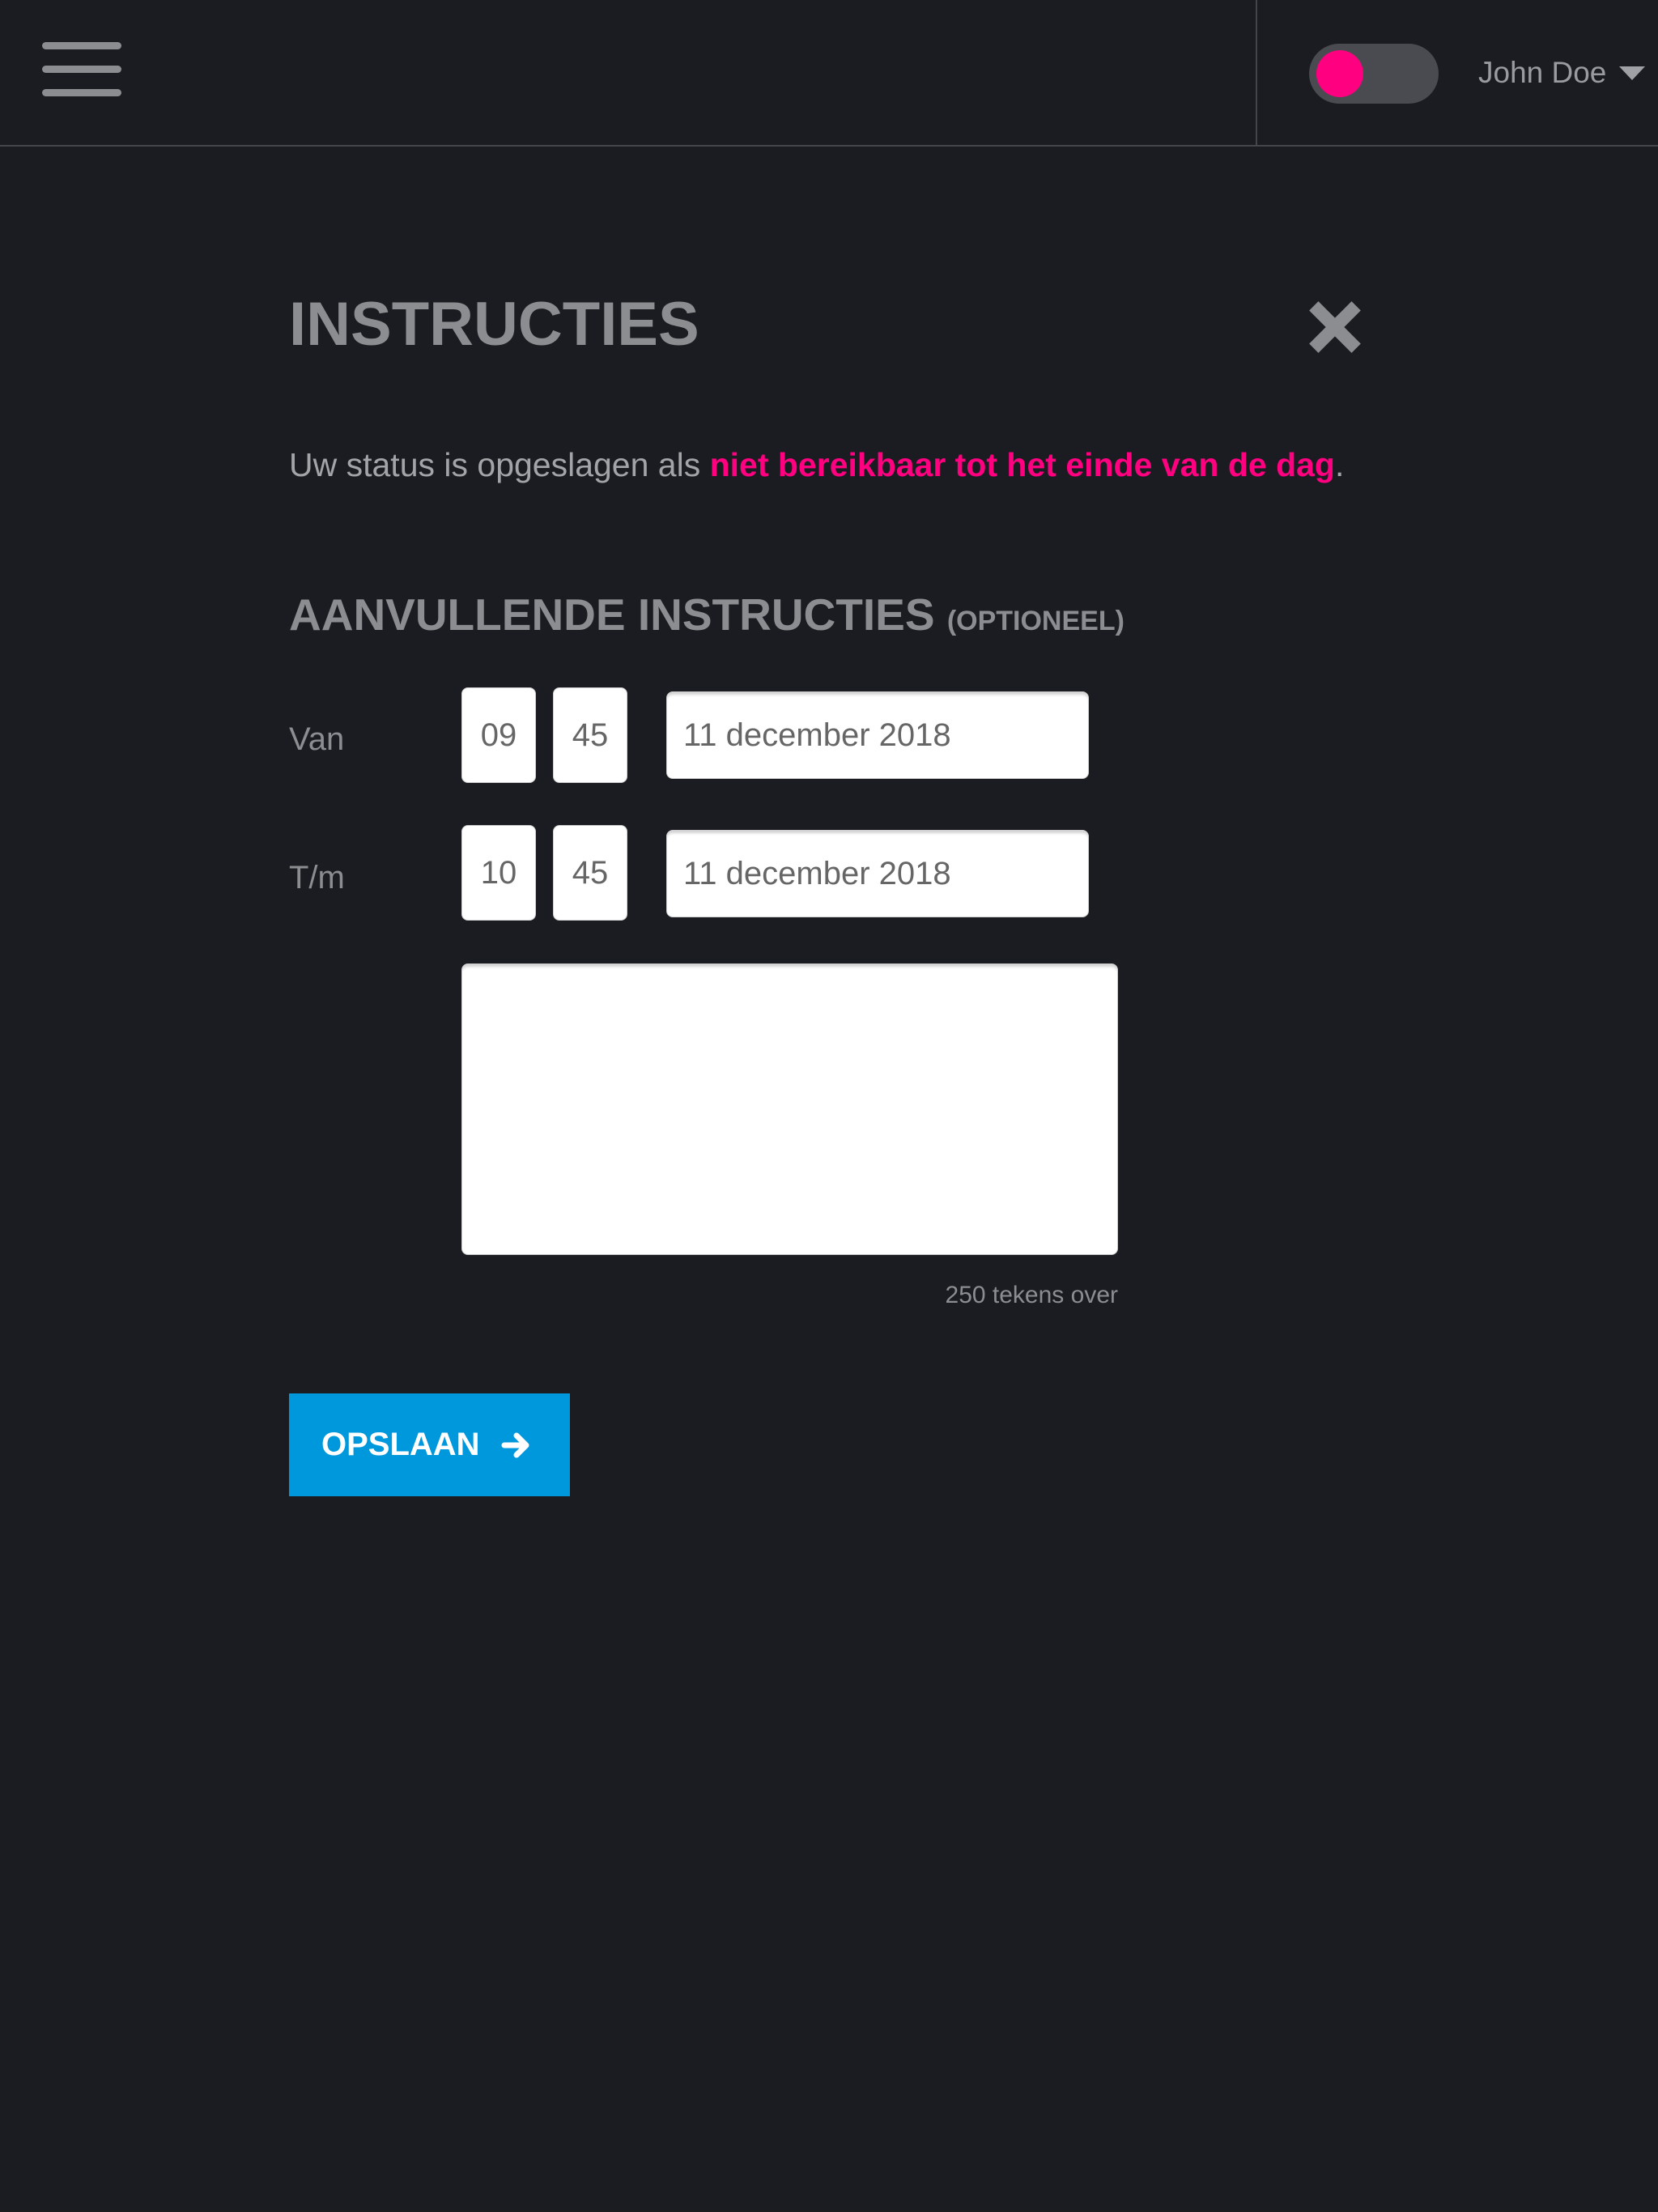 The width and height of the screenshot is (1658, 2212). What do you see at coordinates (1339, 464) in the screenshot?
I see `status-suffix: .` at bounding box center [1339, 464].